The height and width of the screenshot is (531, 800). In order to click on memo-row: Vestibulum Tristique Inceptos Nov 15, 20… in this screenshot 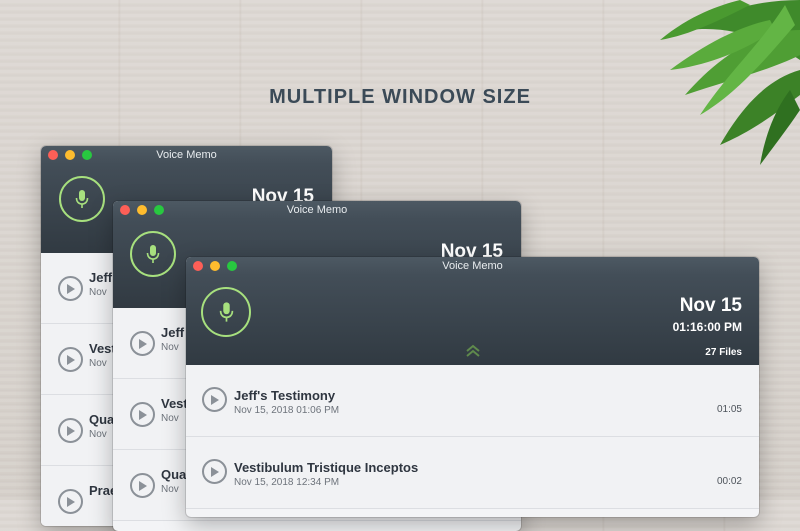, I will do `click(472, 473)`.